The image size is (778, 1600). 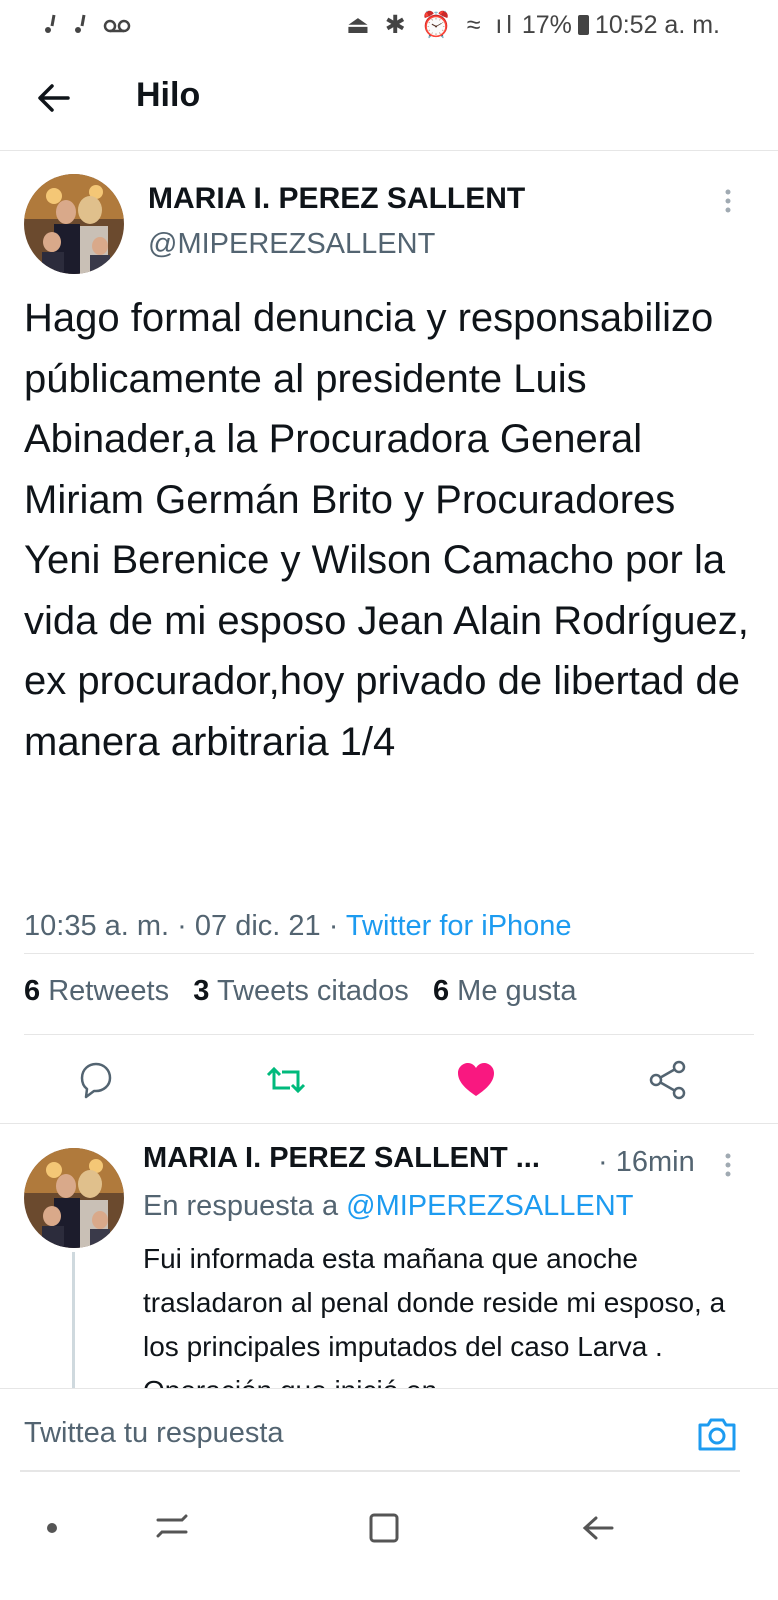 I want to click on quotes-stat: 3 Tweets citados, so click(x=301, y=991).